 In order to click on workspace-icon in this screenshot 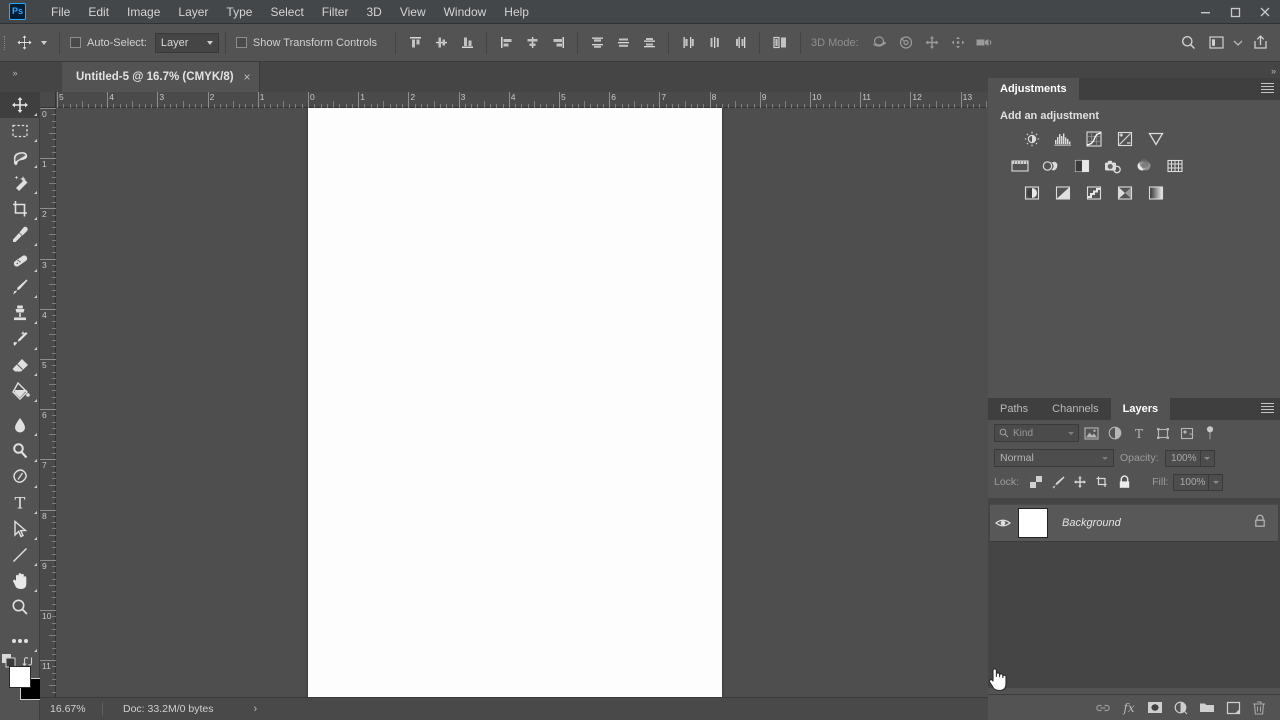, I will do `click(1216, 43)`.